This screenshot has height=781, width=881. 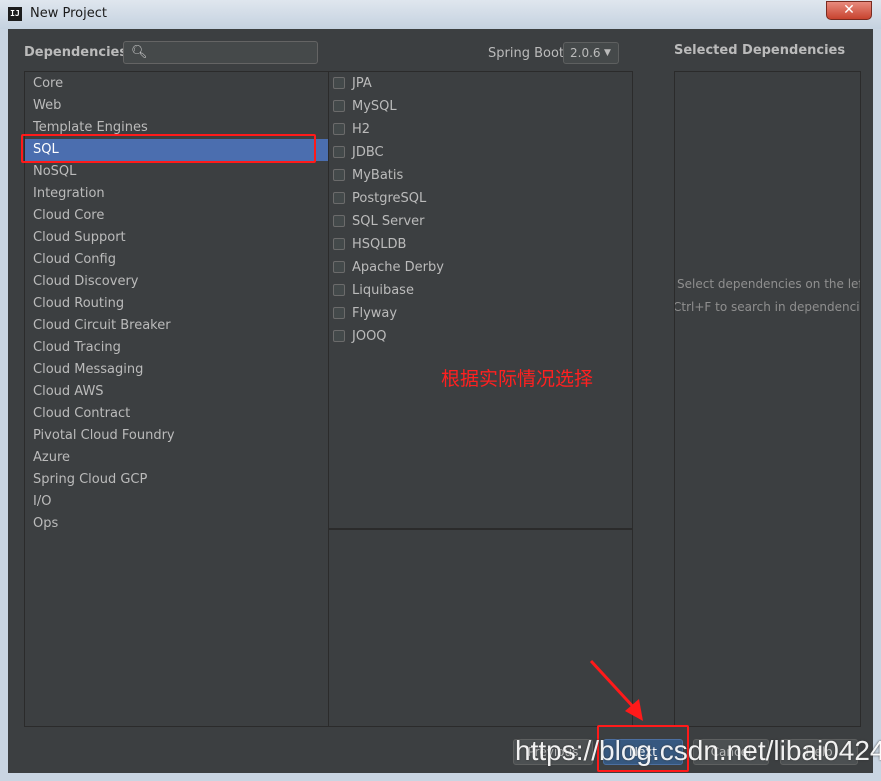 I want to click on selected-hint-line1: Select dependencies on the left, so click(x=769, y=284).